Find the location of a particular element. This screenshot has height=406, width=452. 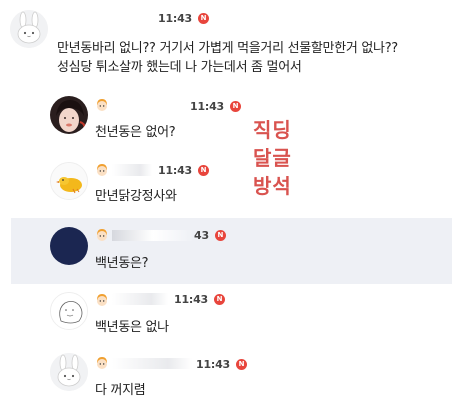

message-text: 만년동바리 없니?? 거기서 가볍게 먹을거리 선물할만한거 없나?? is located at coordinates (227, 48).